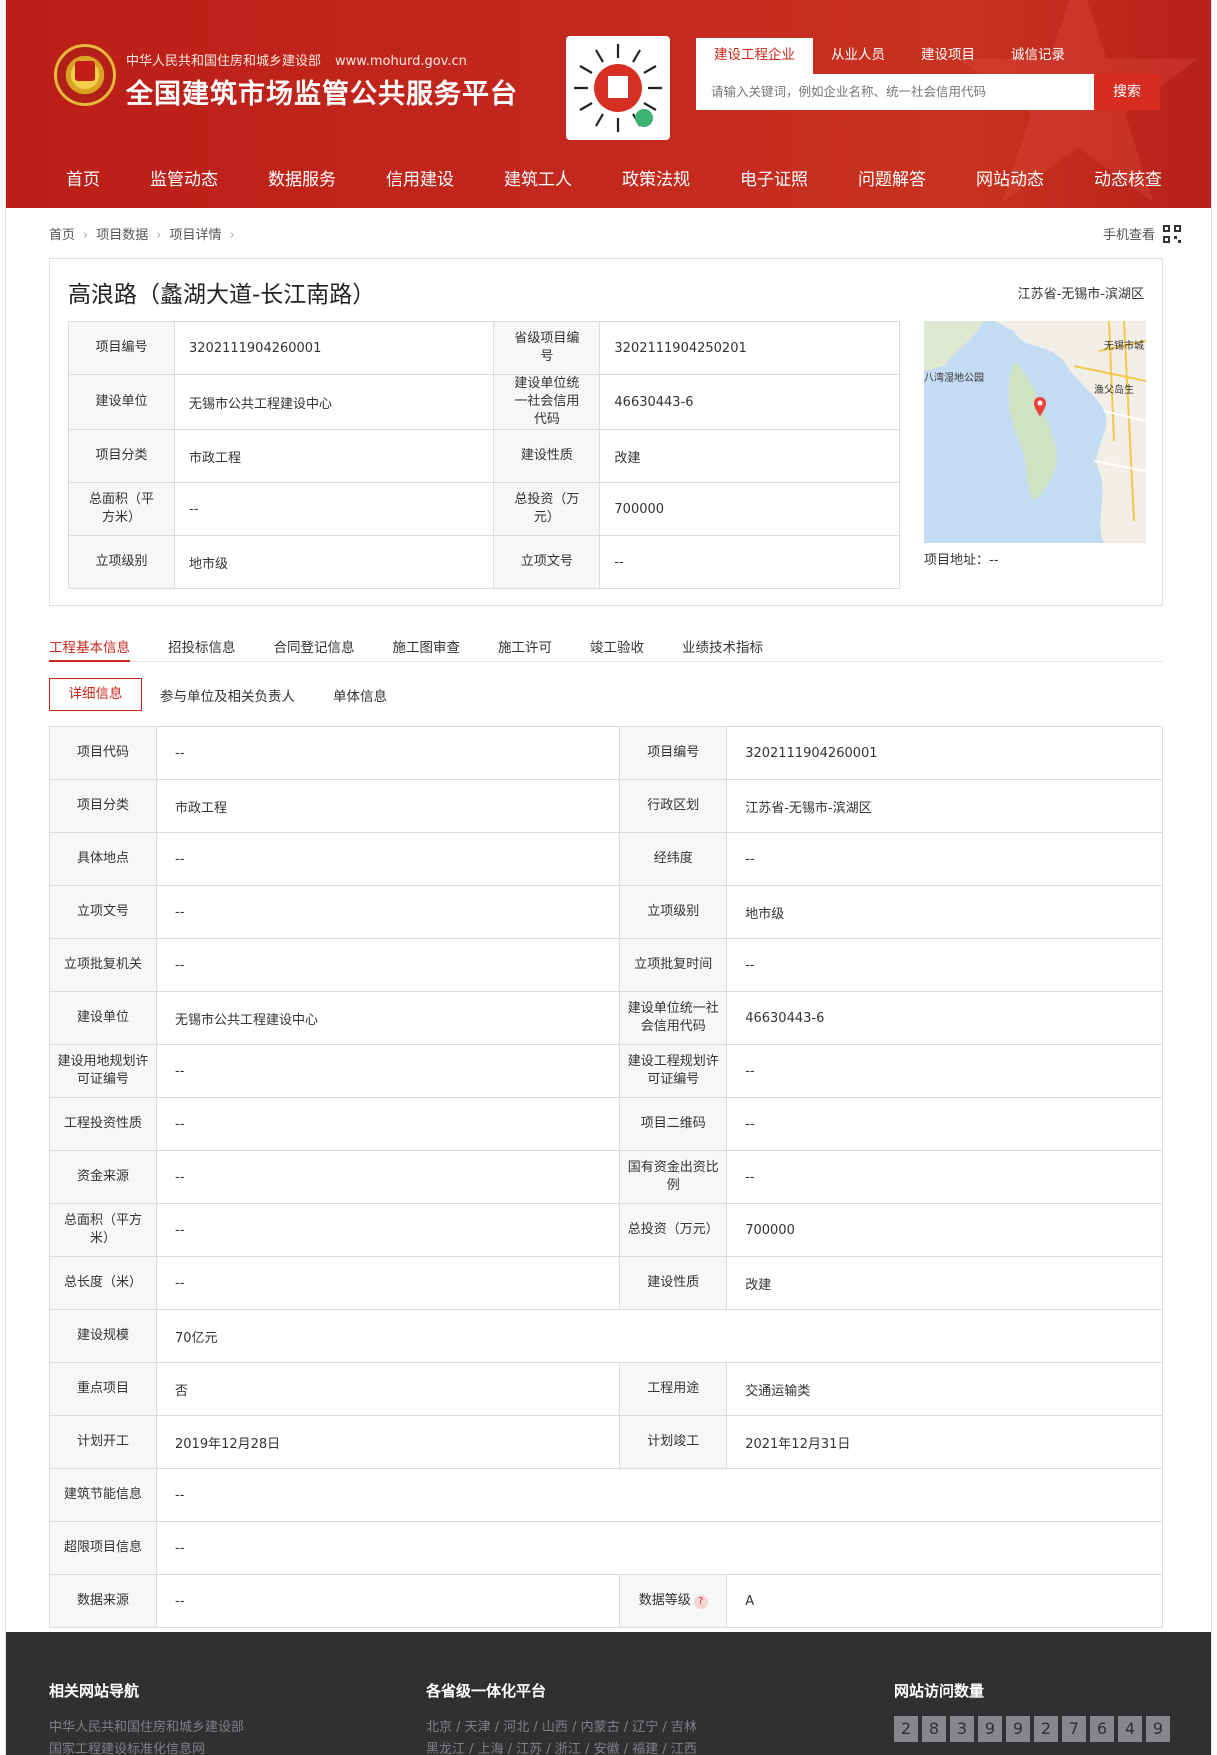 This screenshot has width=1217, height=1755. Describe the element at coordinates (1010, 180) in the screenshot. I see `nav-site-news: 网站动态` at that location.